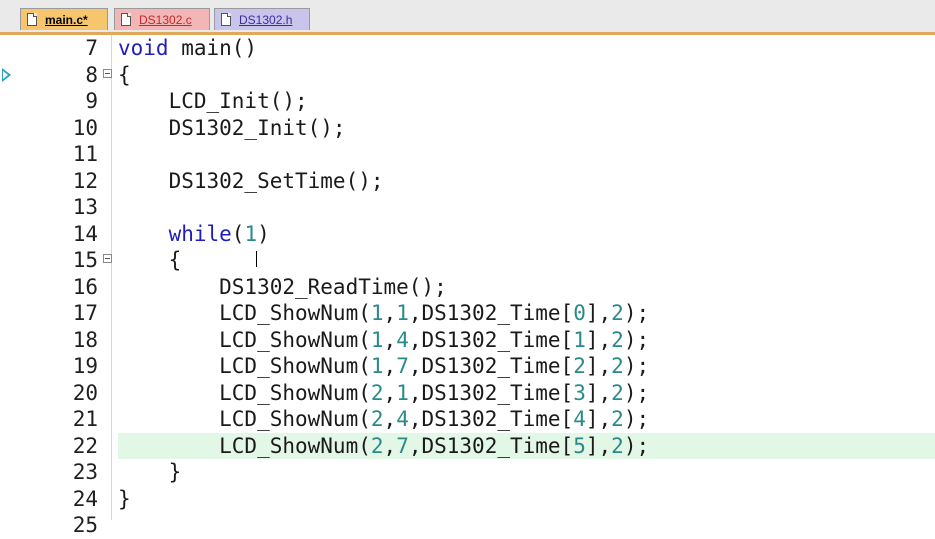 This screenshot has width=935, height=539. I want to click on line-number: 10, so click(85, 127).